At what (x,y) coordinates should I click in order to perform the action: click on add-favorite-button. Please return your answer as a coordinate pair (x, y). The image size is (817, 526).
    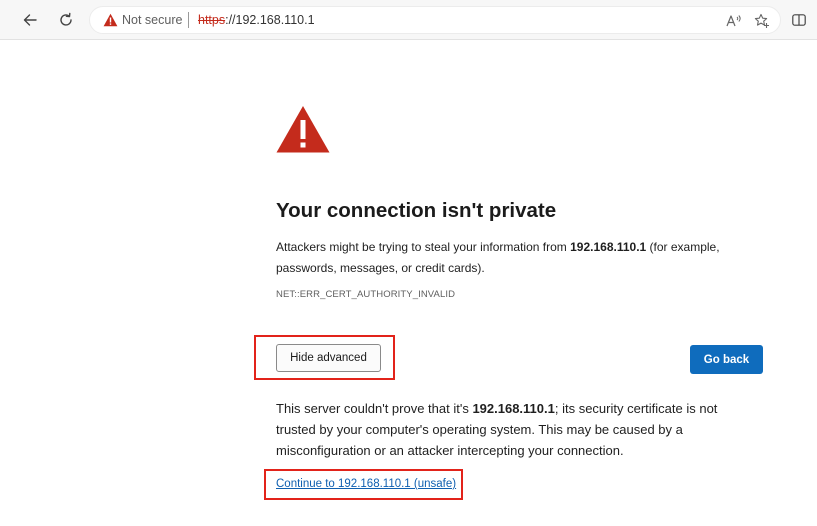
    Looking at the image, I should click on (762, 21).